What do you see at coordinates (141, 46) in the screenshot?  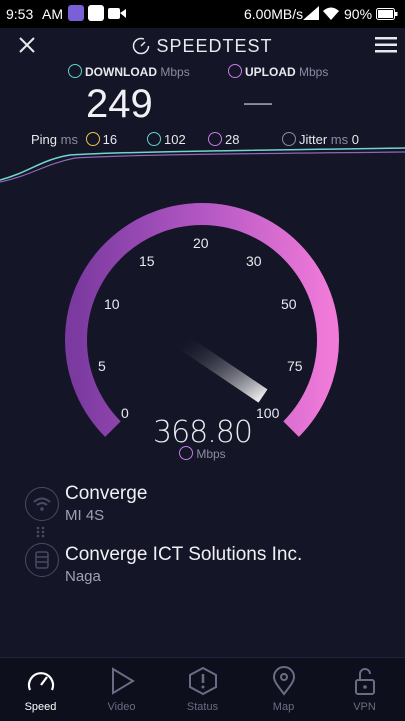 I see `speedtest-logo-icon` at bounding box center [141, 46].